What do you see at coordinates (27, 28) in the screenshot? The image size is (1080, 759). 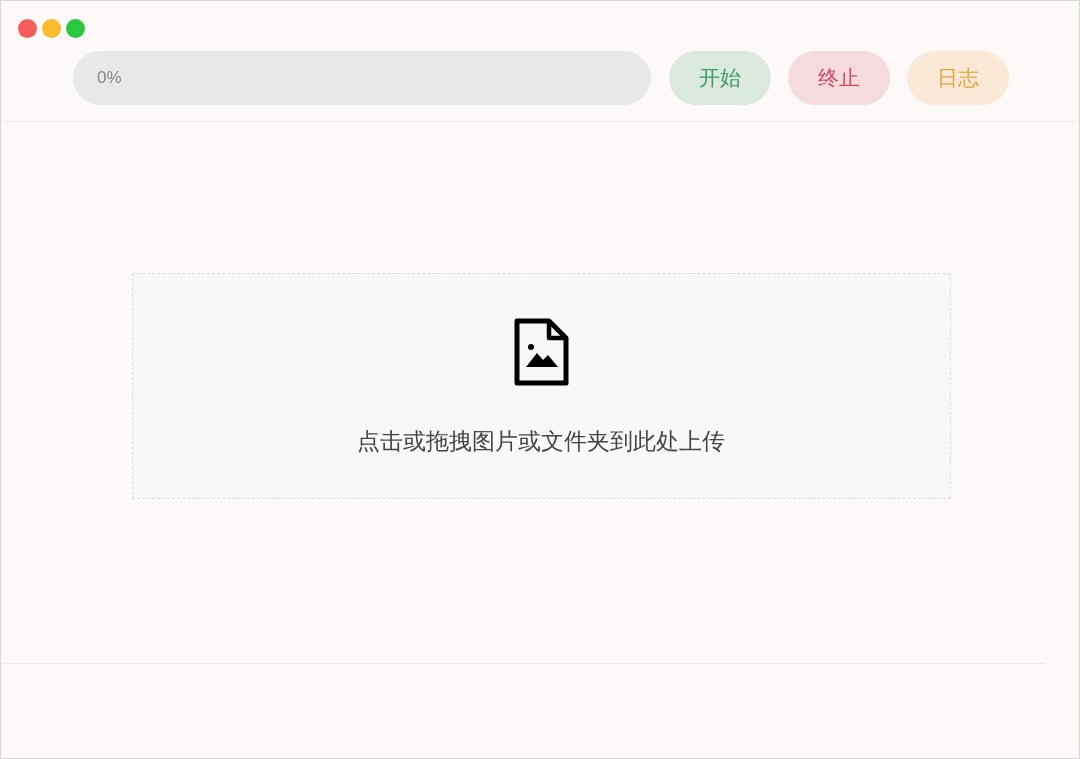 I see `window-close-icon` at bounding box center [27, 28].